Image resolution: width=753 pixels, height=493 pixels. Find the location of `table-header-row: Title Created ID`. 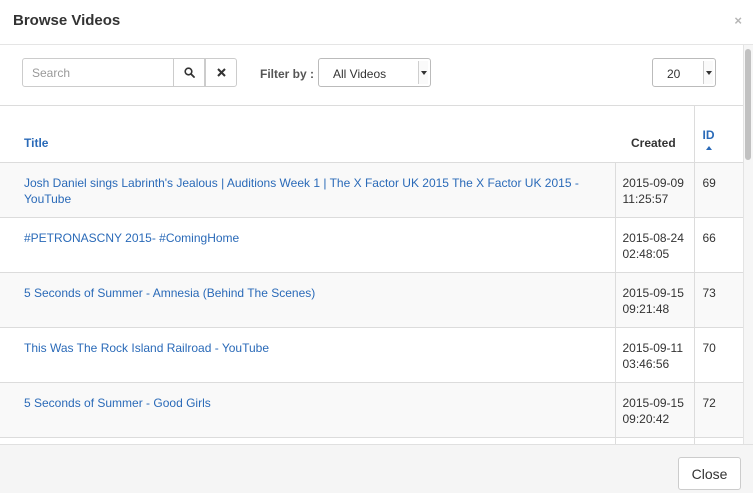

table-header-row: Title Created ID is located at coordinates (371, 134).